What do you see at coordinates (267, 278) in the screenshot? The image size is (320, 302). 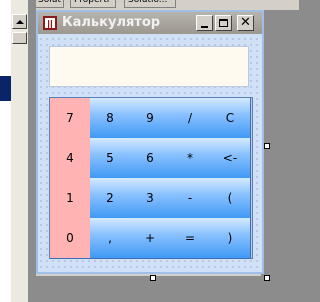 I see `resize-handle-corner` at bounding box center [267, 278].